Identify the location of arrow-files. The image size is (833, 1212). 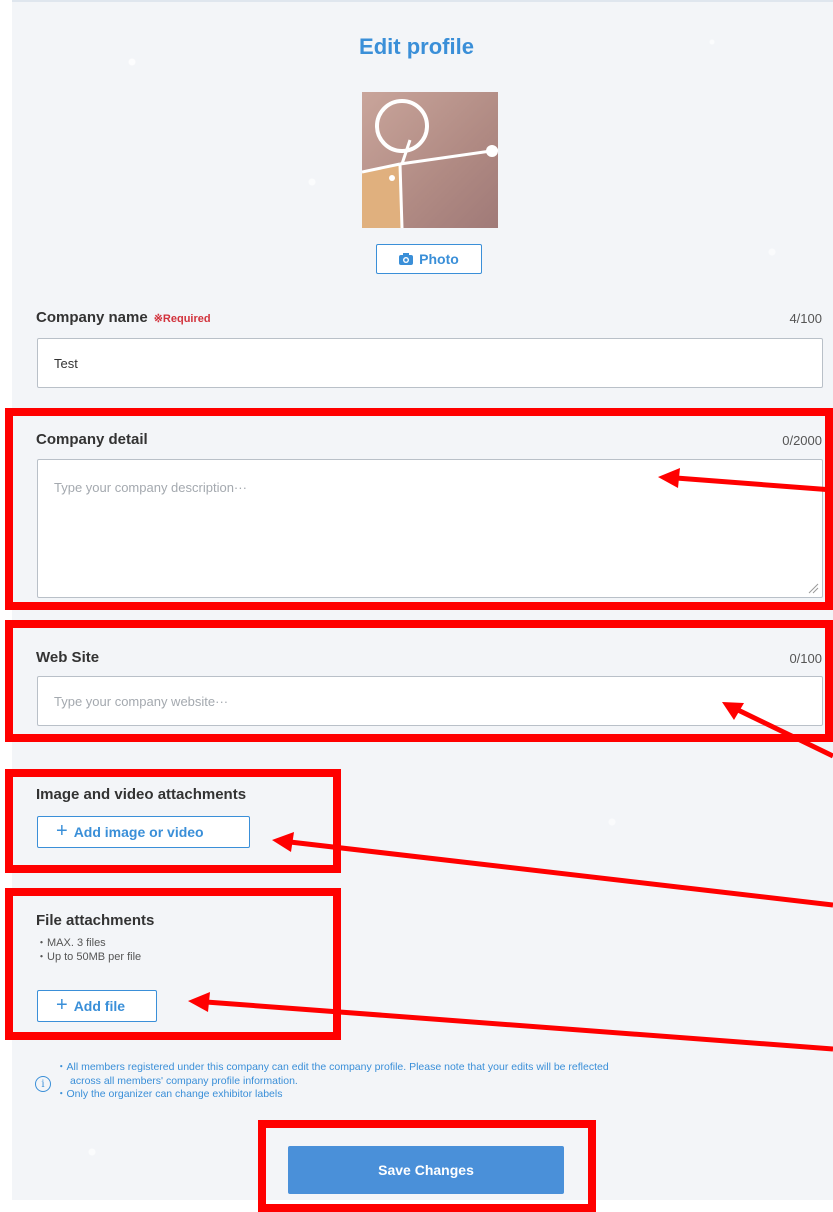
(519, 1025).